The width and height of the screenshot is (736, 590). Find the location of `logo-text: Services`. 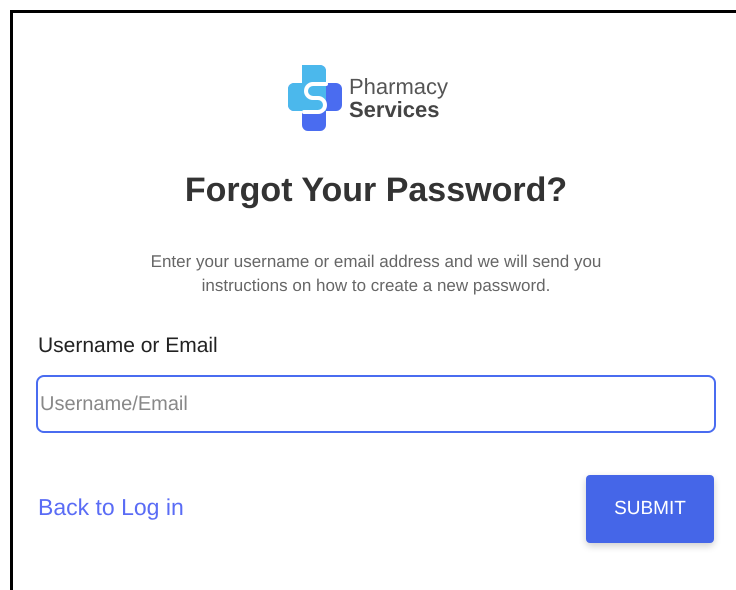

logo-text: Services is located at coordinates (394, 110).